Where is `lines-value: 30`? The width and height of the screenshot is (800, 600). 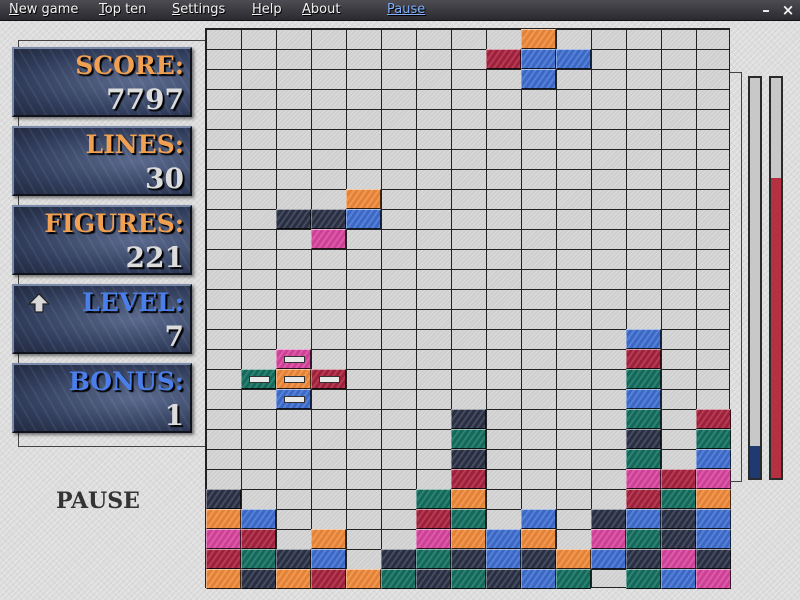
lines-value: 30 is located at coordinates (164, 178).